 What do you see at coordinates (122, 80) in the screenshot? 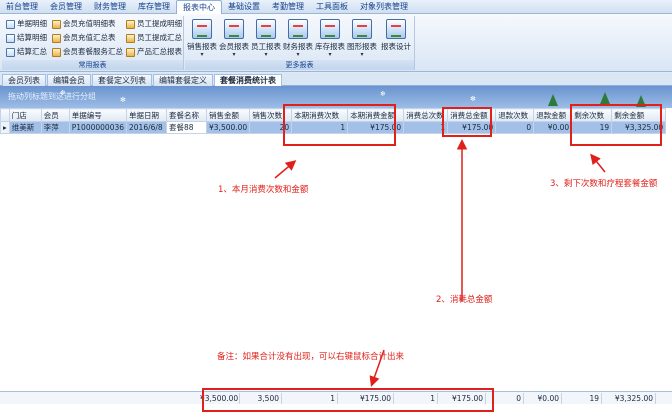
I see `tab-package-definition-list: 套餐定义列表` at bounding box center [122, 80].